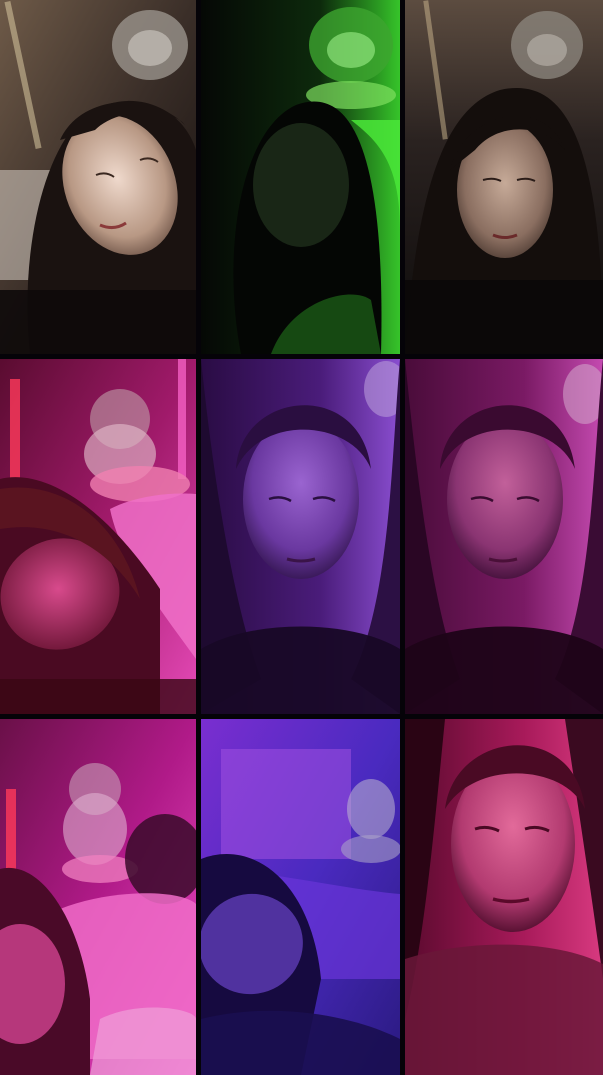 The image size is (603, 1075). I want to click on photo-r3c1-image, so click(98, 897).